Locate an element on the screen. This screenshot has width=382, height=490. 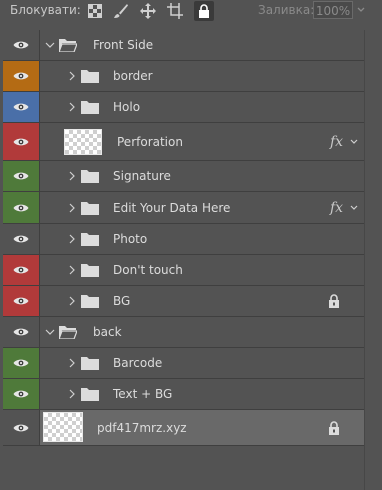
layer-row: back is located at coordinates (183, 332).